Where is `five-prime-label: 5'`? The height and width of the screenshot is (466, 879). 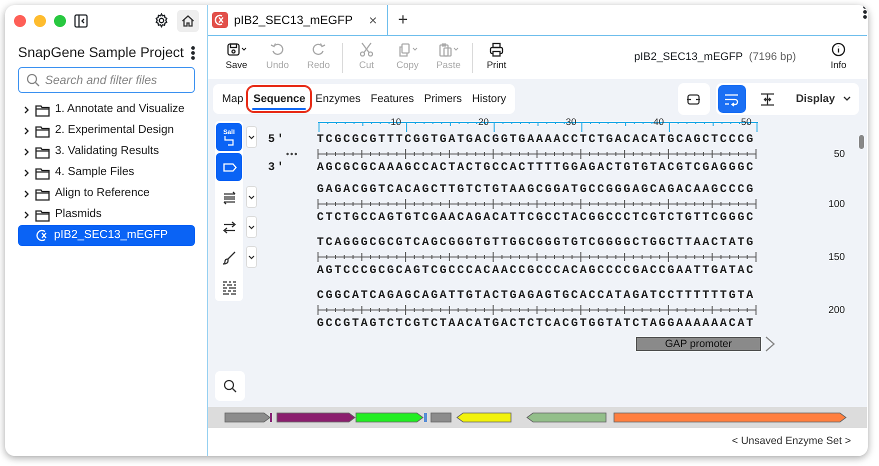
five-prime-label: 5' is located at coordinates (277, 140).